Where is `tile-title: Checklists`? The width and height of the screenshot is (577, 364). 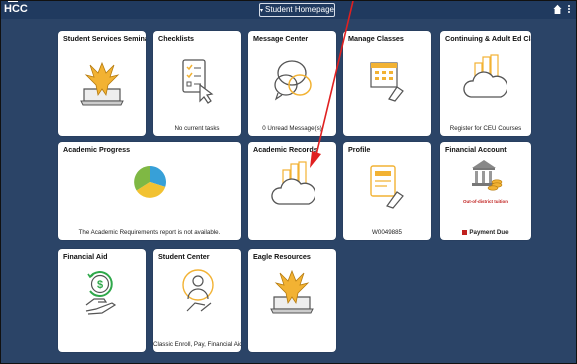
tile-title: Checklists is located at coordinates (176, 38).